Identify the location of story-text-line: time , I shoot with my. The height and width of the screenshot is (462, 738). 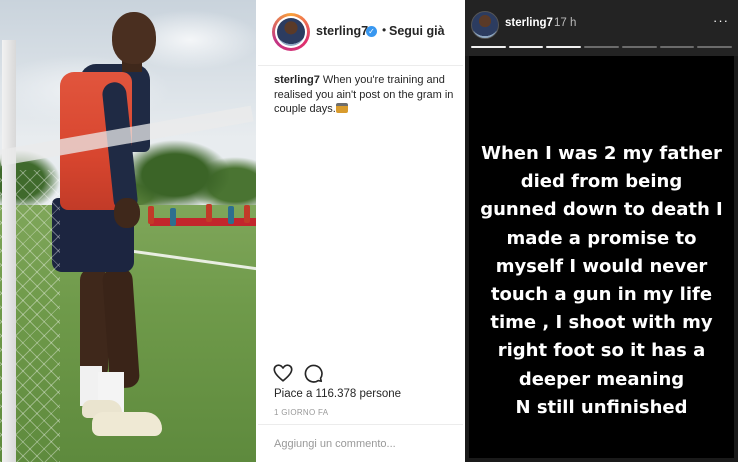
(601, 323).